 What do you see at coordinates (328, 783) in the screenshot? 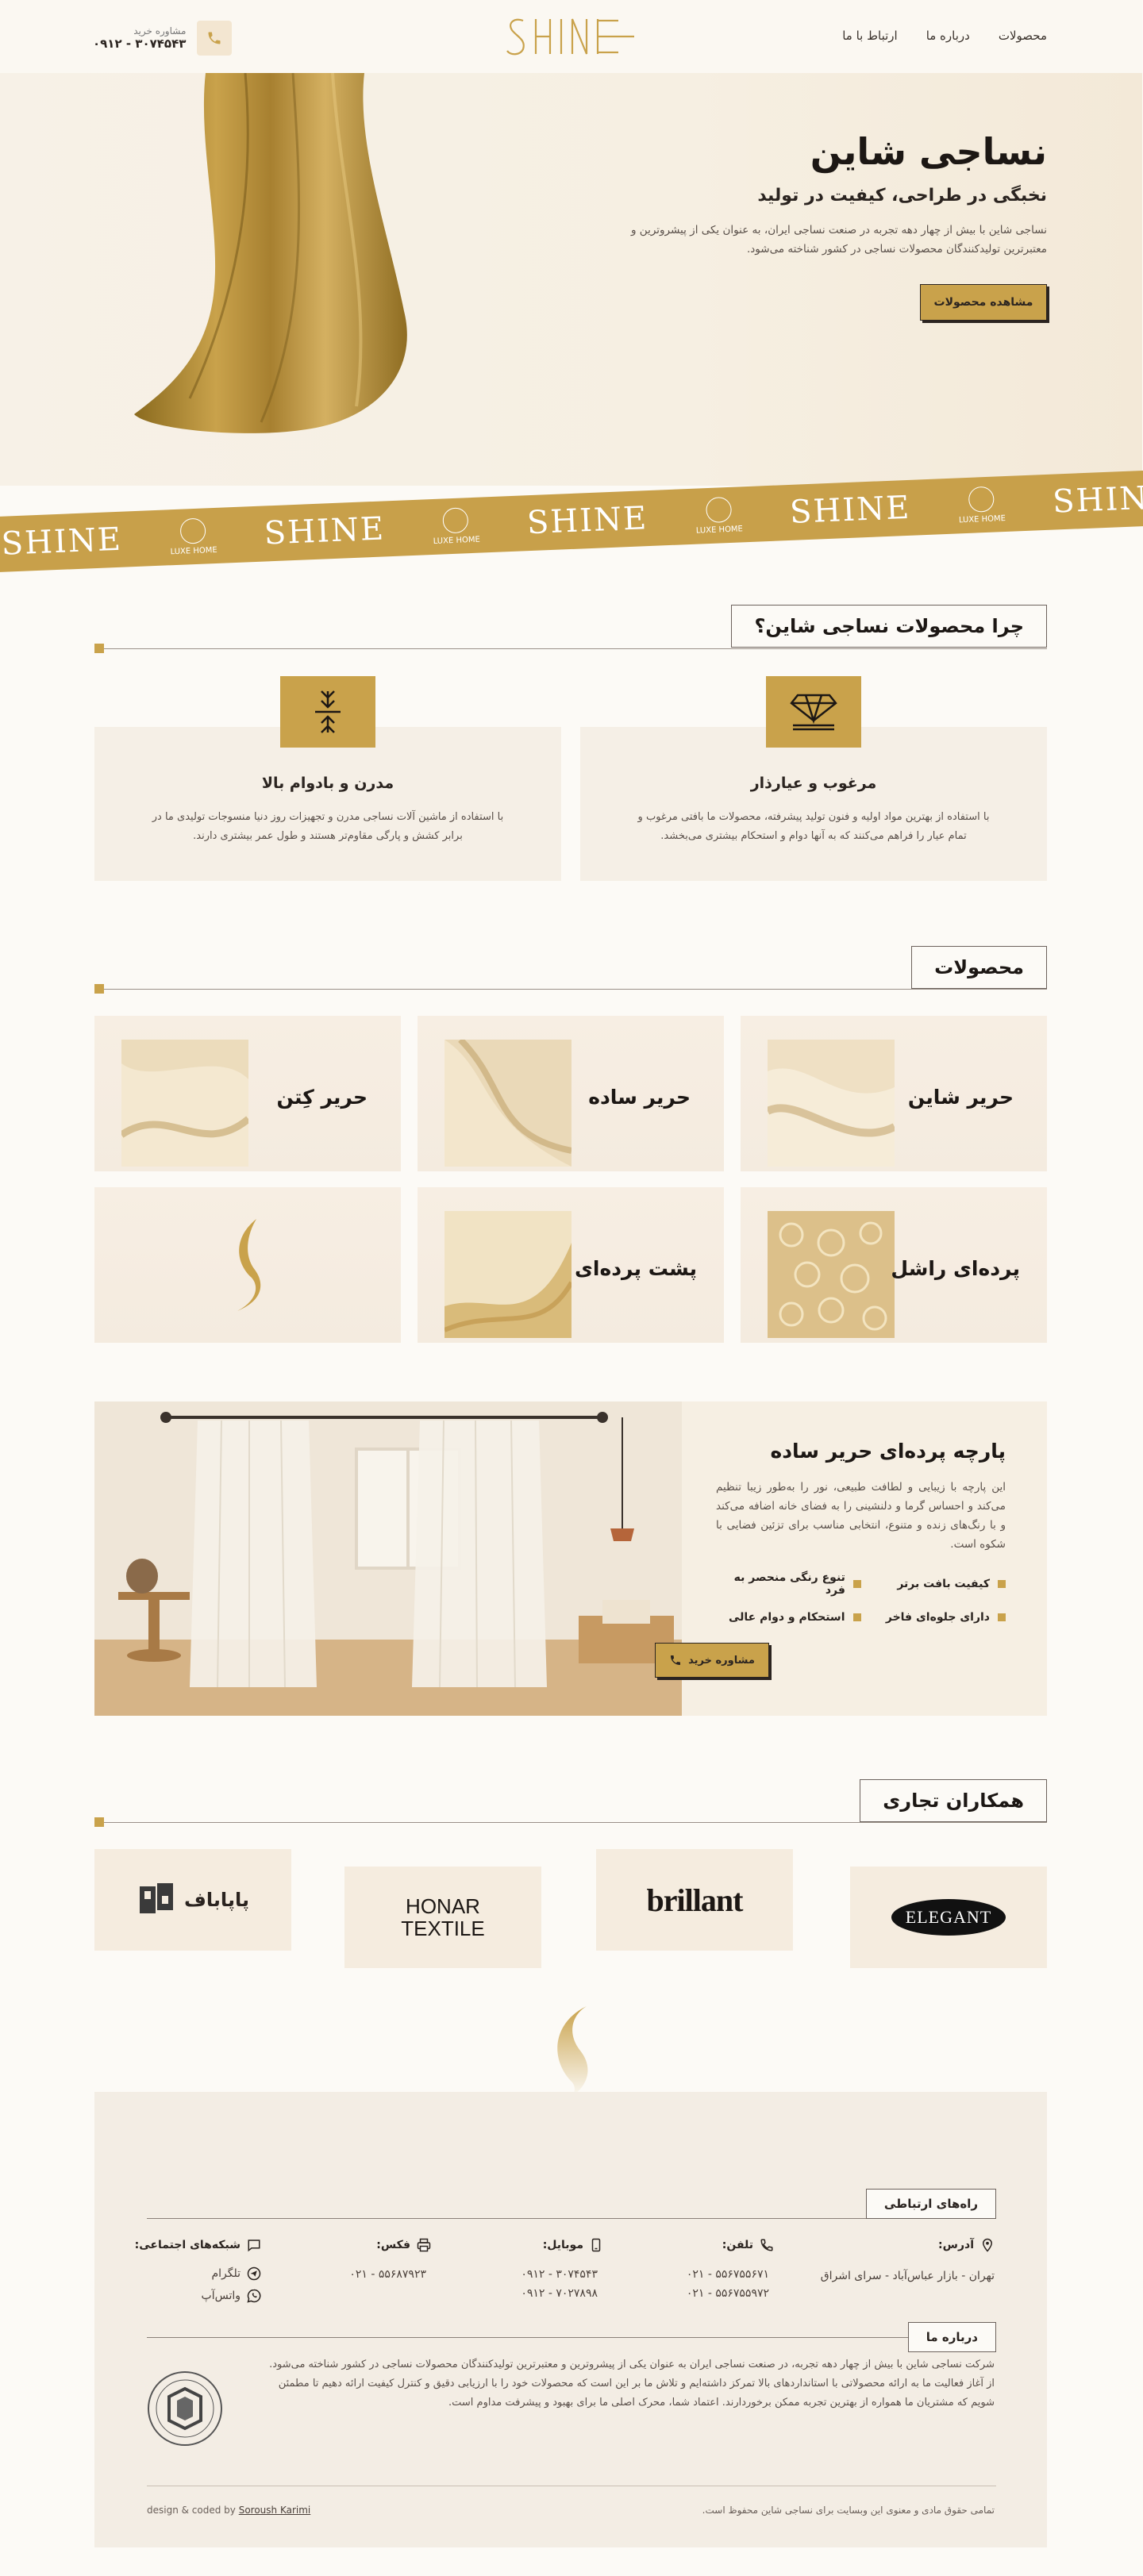
I see `why-card-title: مدرن و بادوام بالا` at bounding box center [328, 783].